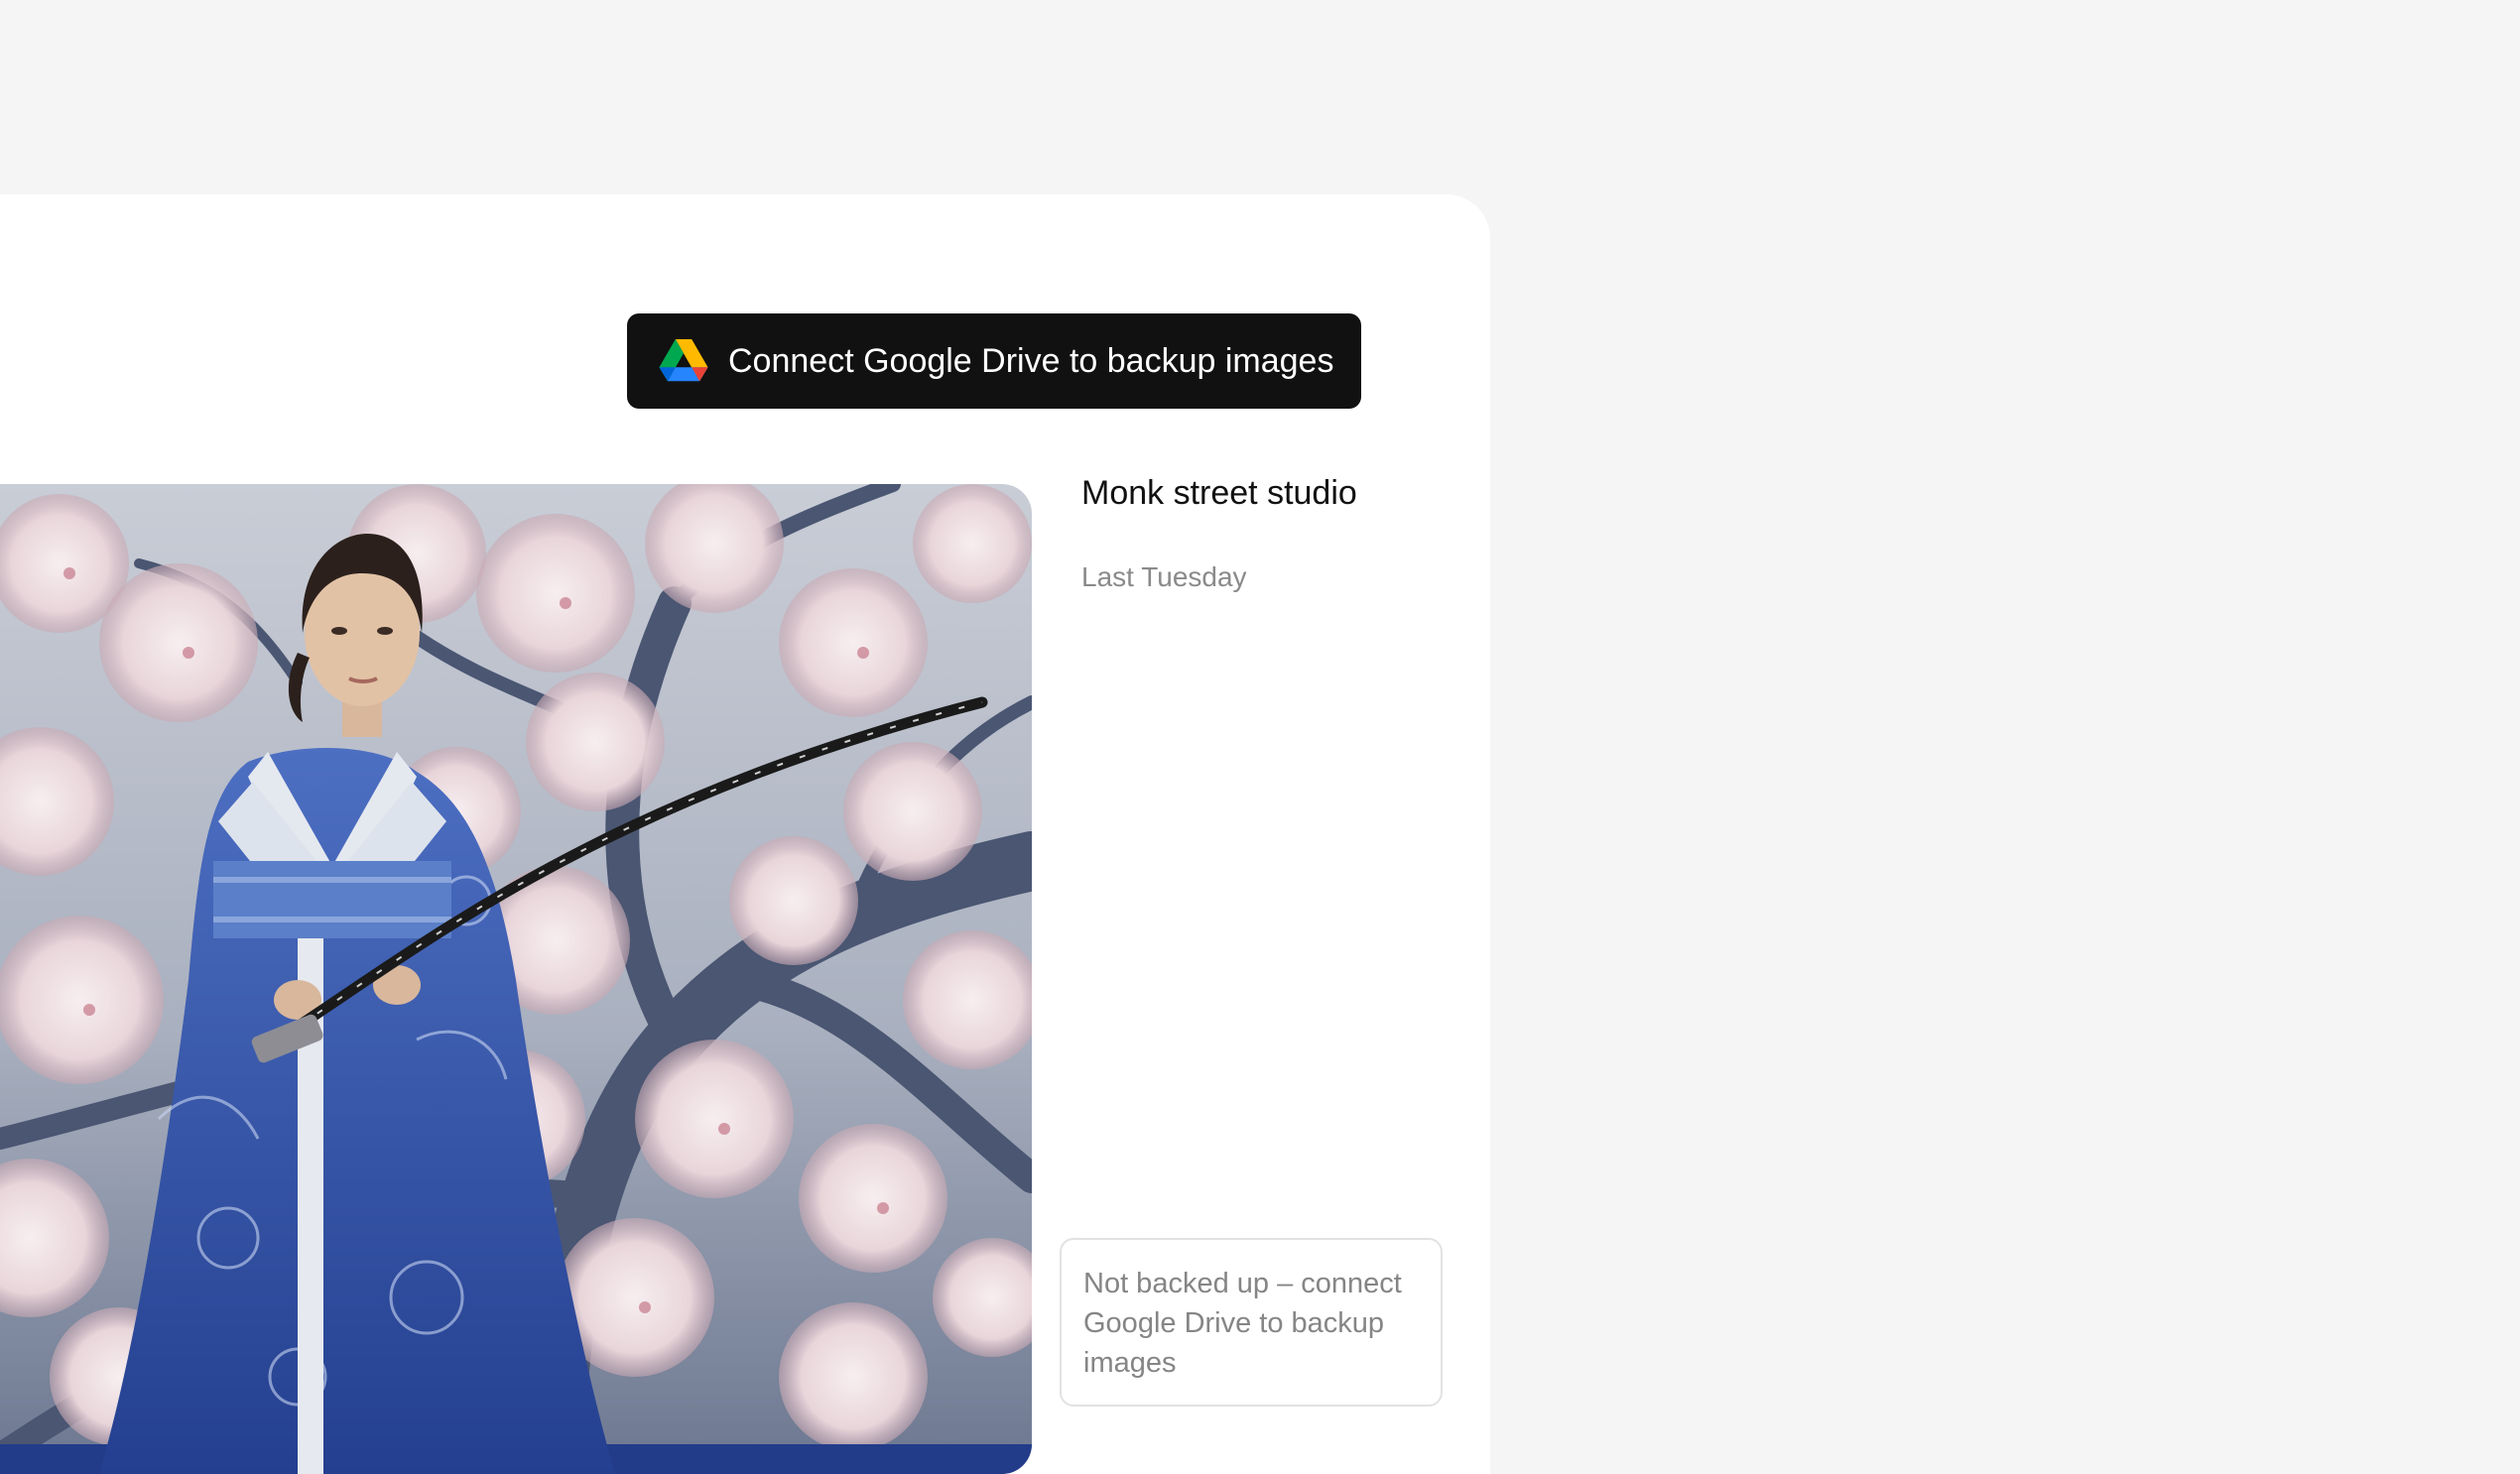 This screenshot has width=2520, height=1474. Describe the element at coordinates (1031, 360) in the screenshot. I see `connect-google-drive-label: Connect Google Drive to backup images` at that location.